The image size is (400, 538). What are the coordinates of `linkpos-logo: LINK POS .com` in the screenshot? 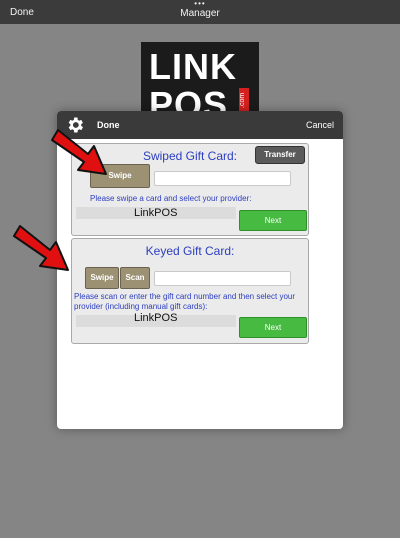 It's located at (200, 78).